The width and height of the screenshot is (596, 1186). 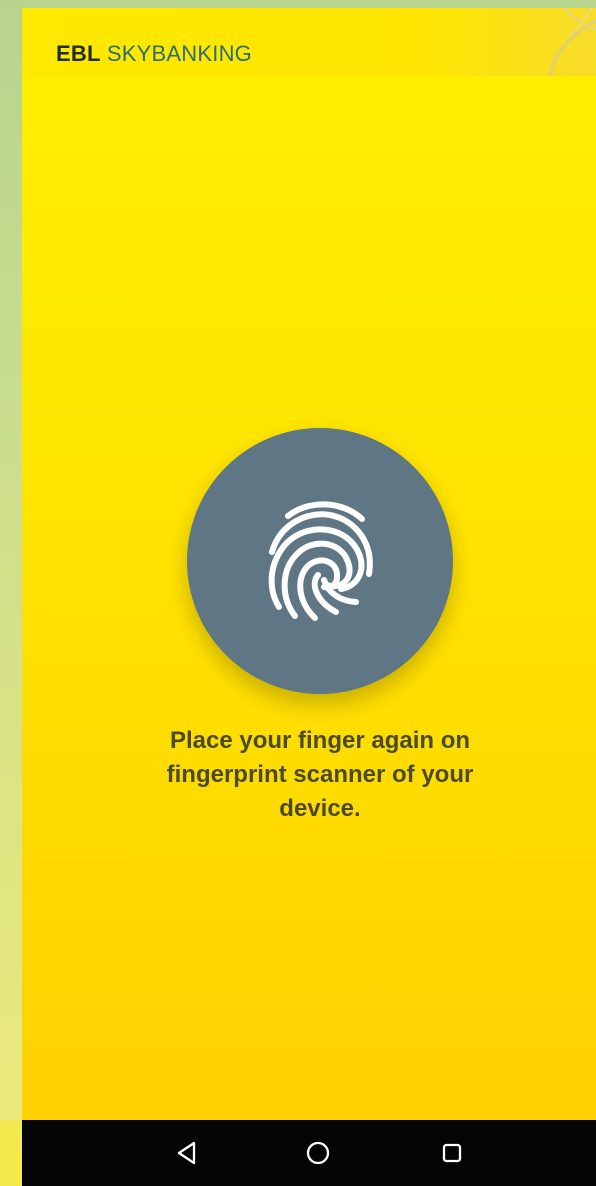 I want to click on left-background-edge, so click(x=11, y=560).